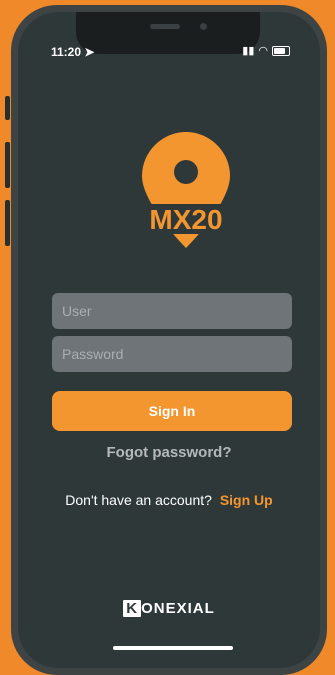 This screenshot has height=675, width=335. What do you see at coordinates (168, 33) in the screenshot?
I see `notch` at bounding box center [168, 33].